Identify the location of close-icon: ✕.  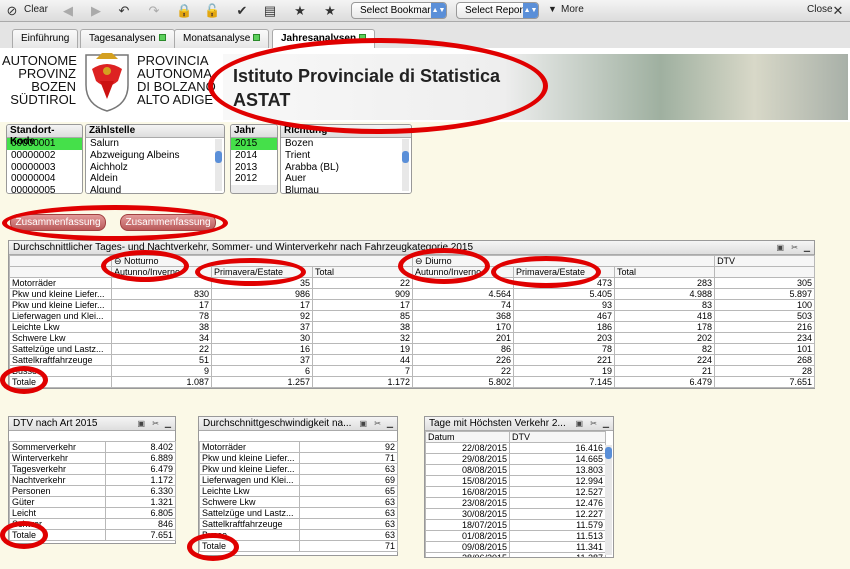
(838, 11).